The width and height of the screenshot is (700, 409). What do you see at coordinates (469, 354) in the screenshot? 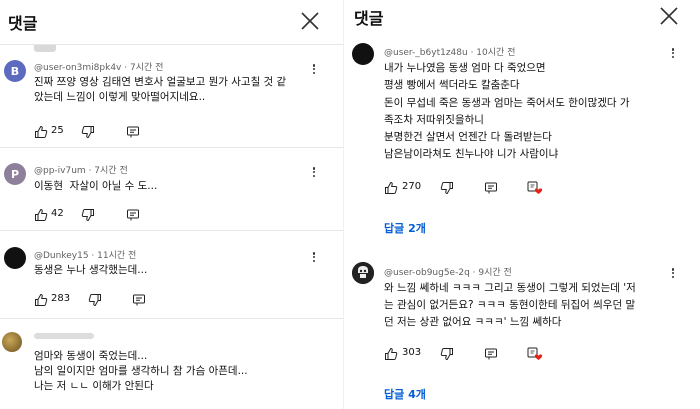
I see `comment-actions: 303` at bounding box center [469, 354].